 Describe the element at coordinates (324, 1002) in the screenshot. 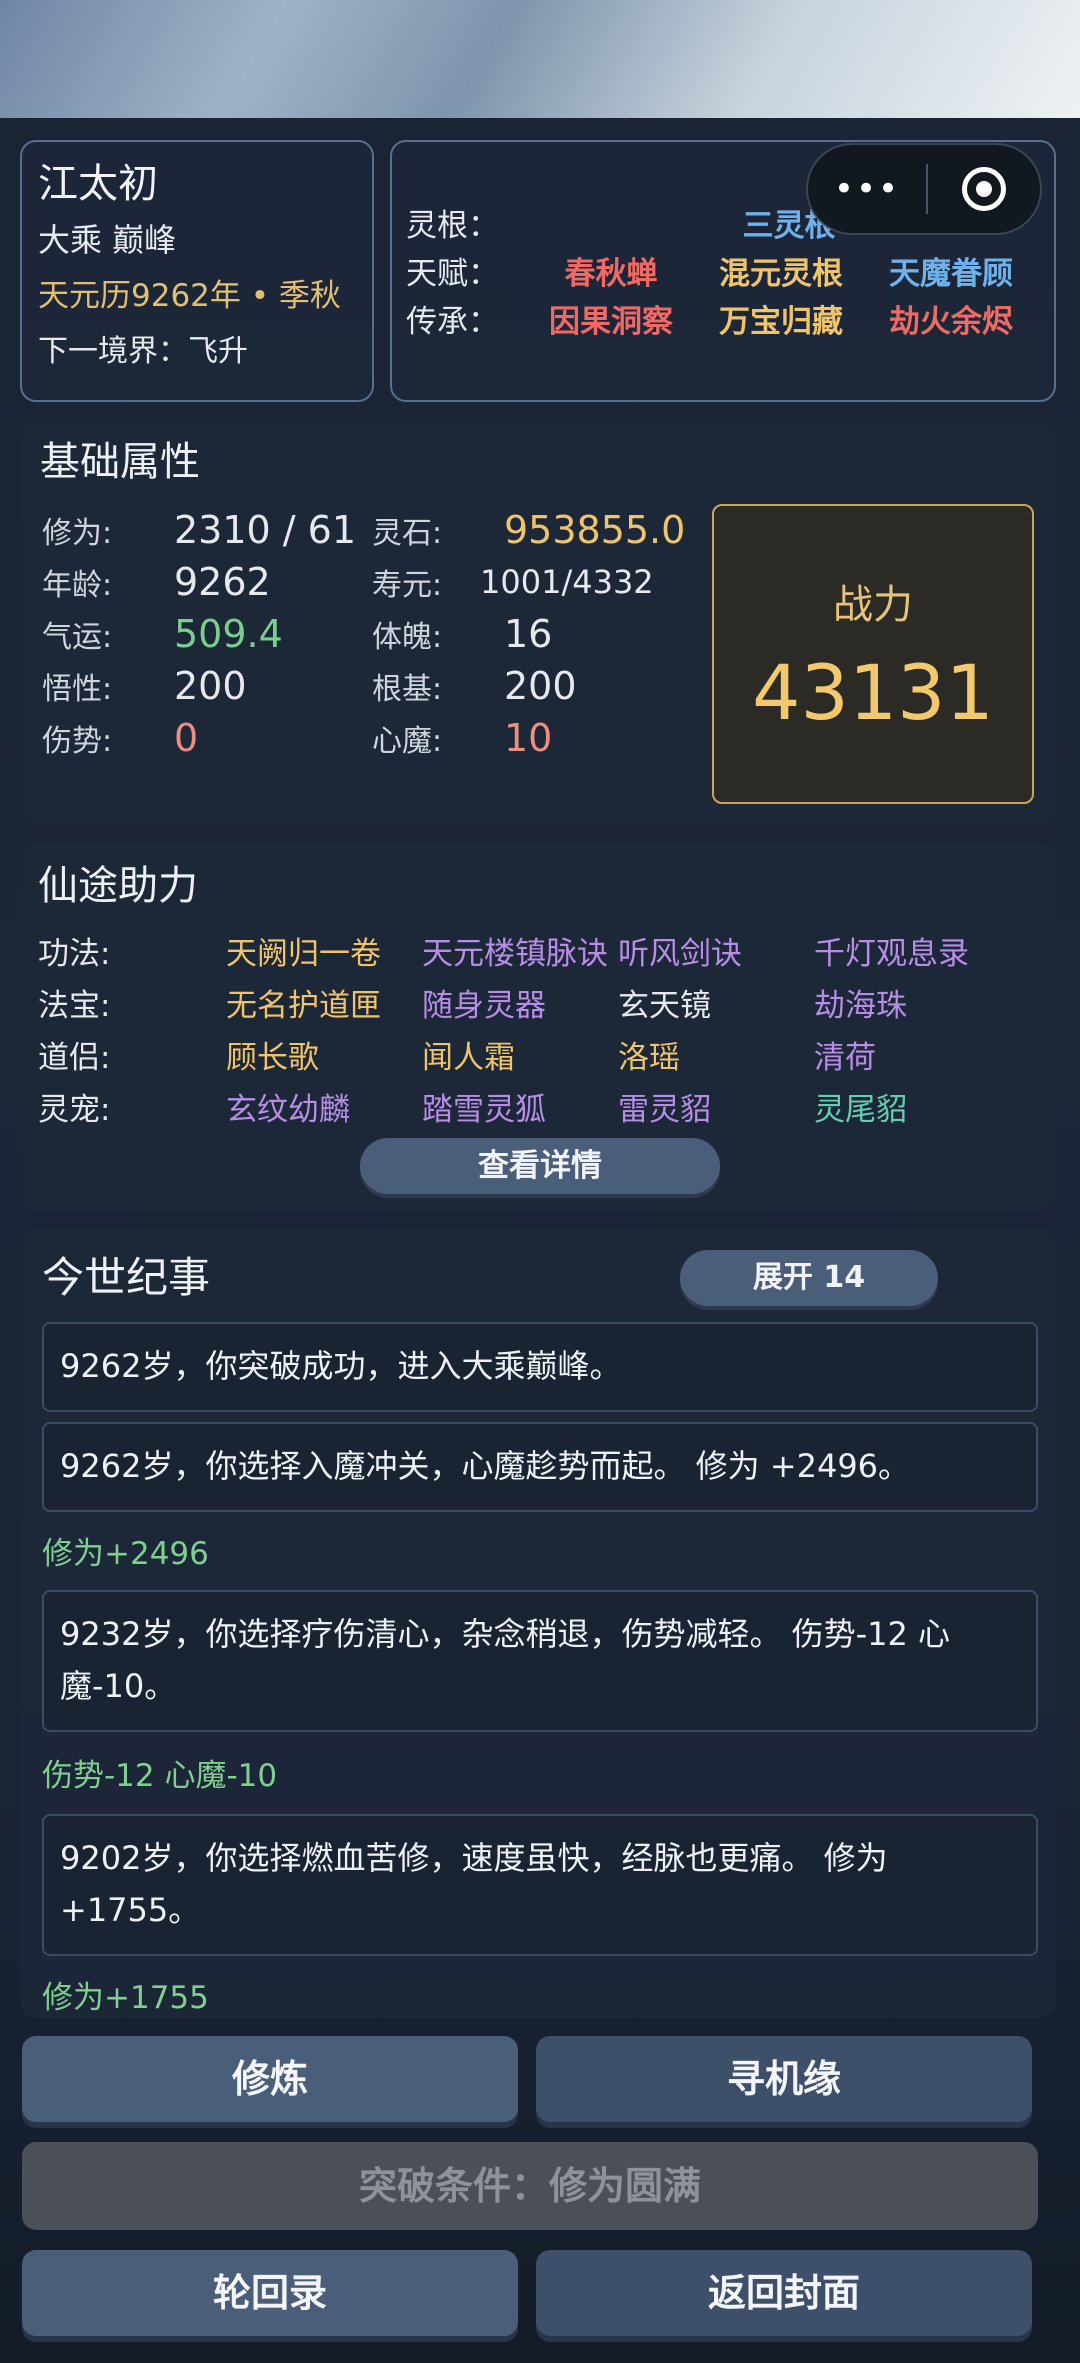

I see `assist-item: 无名护道匣` at that location.